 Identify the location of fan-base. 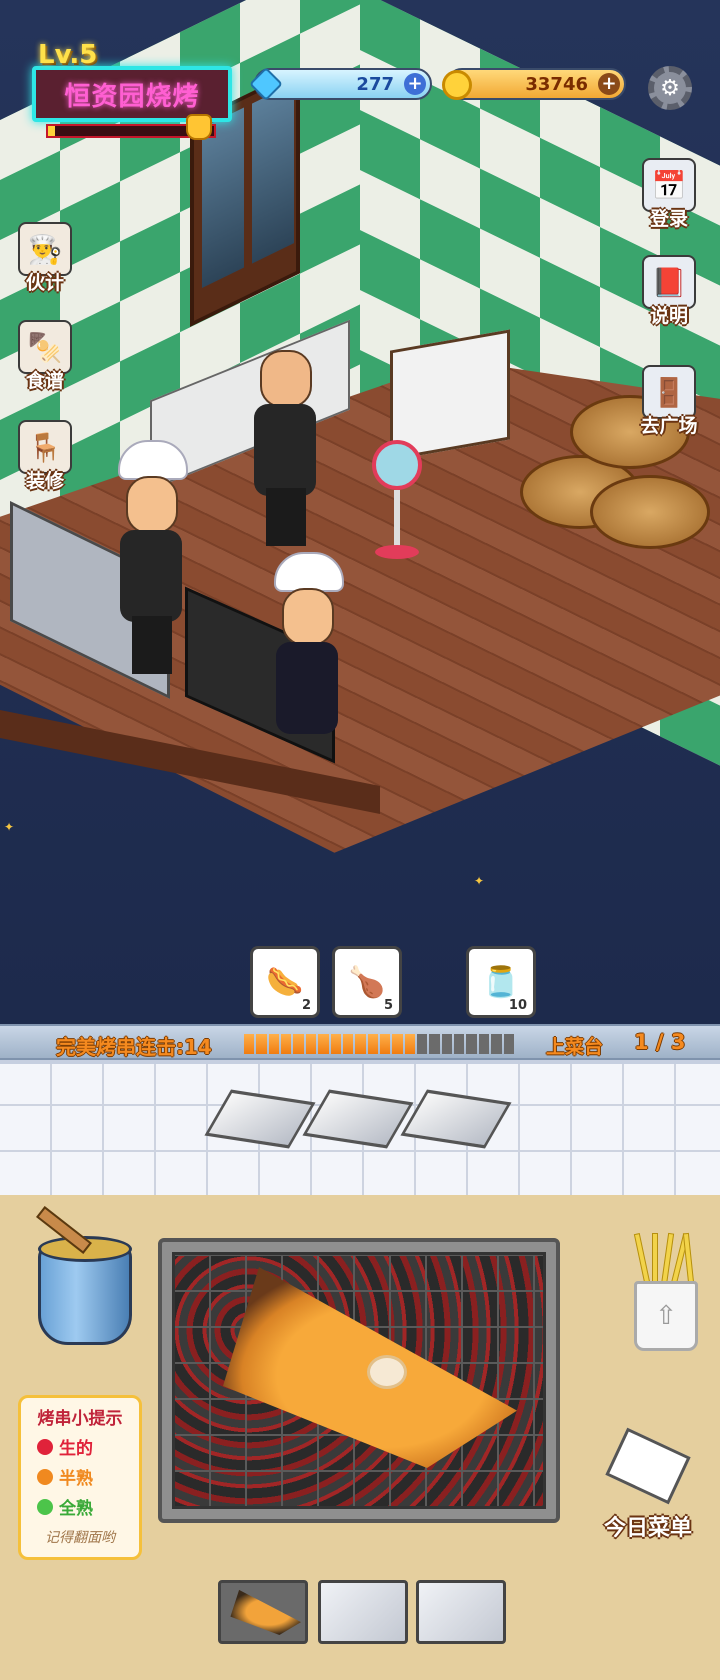
(397, 552).